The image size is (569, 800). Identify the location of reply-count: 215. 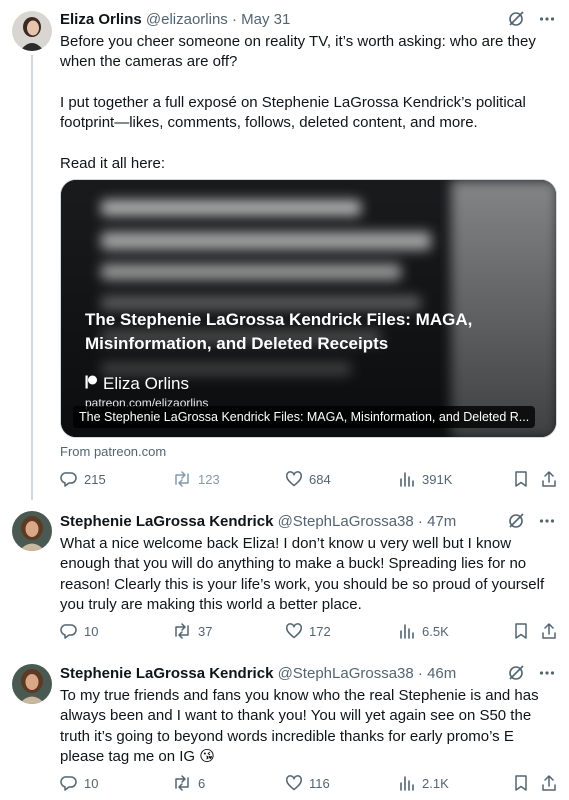
(95, 479).